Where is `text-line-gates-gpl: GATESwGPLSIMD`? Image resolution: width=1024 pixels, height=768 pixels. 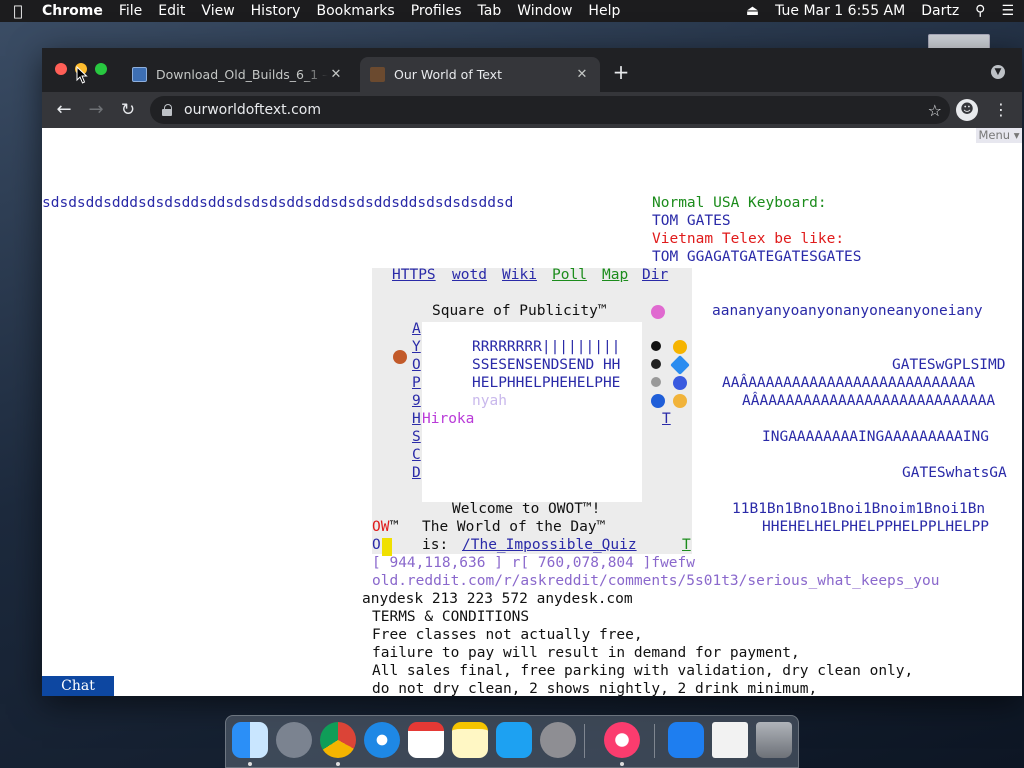 text-line-gates-gpl: GATESwGPLSIMD is located at coordinates (949, 365).